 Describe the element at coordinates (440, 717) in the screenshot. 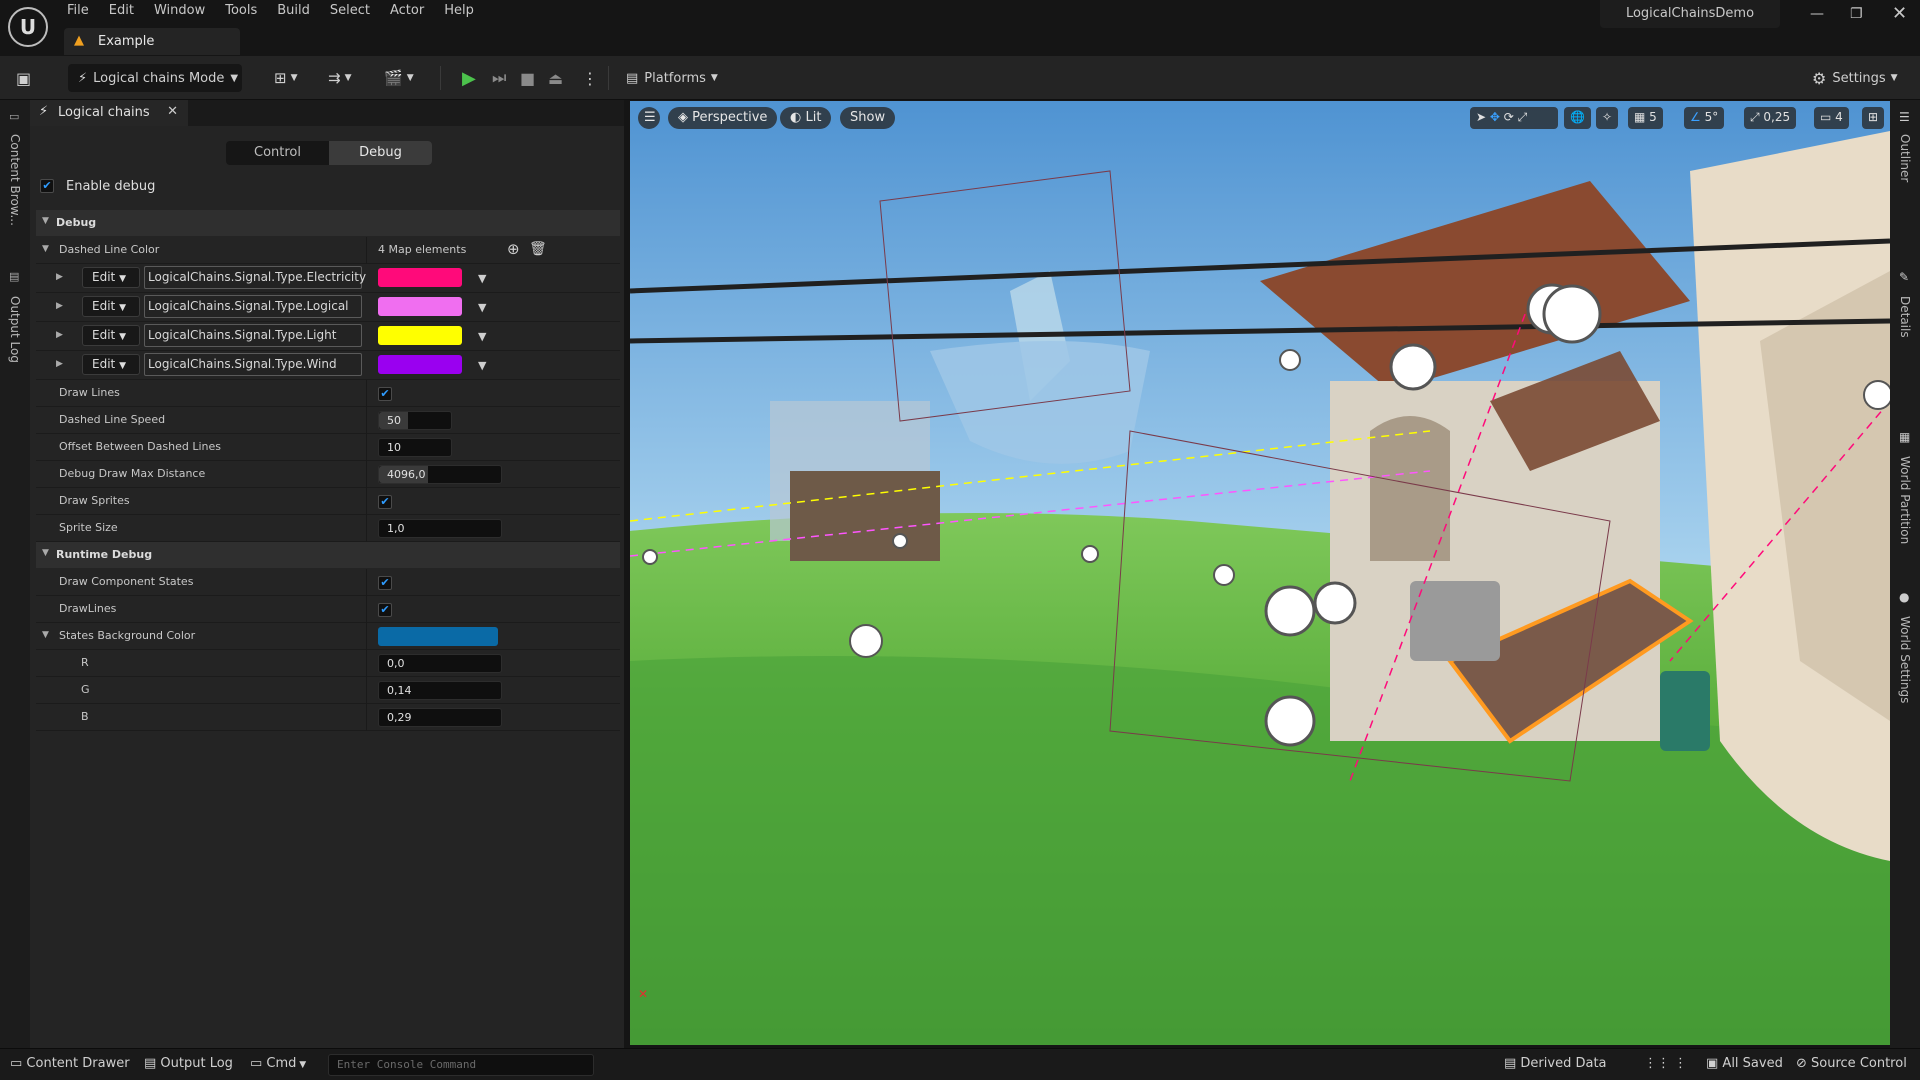

I see `b-input: 0,29` at that location.